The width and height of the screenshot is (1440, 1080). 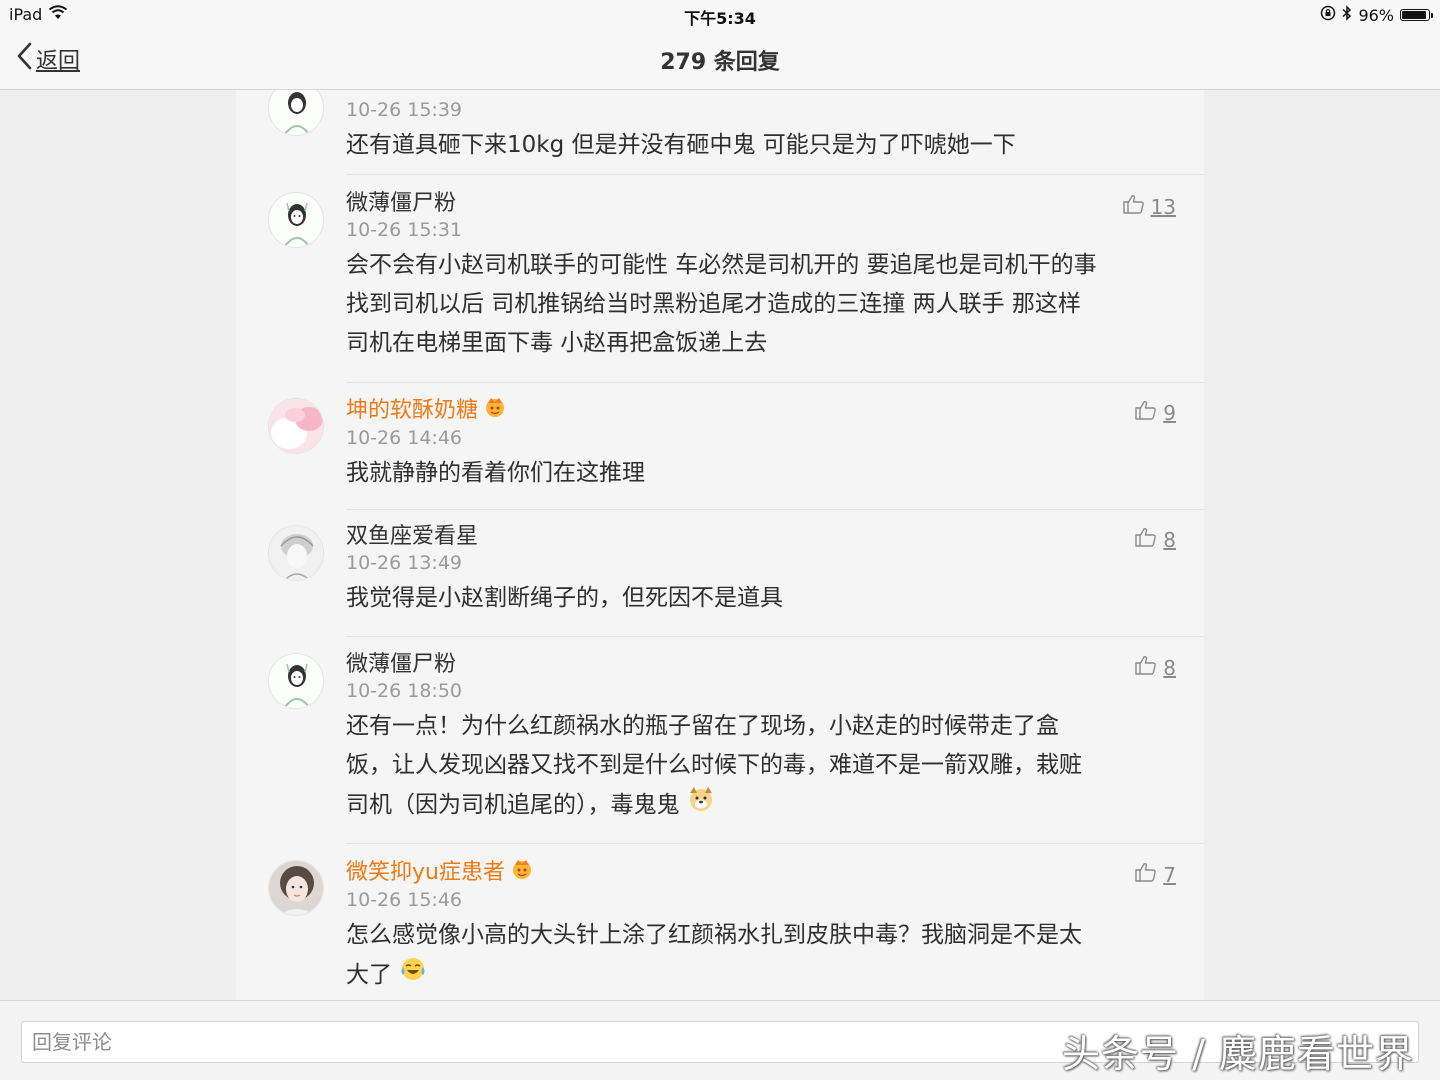 I want to click on comment-item: 坤的软酥奶糖 10-26 14:46 我就静静的看着你们在这推理 9, so click(x=720, y=446).